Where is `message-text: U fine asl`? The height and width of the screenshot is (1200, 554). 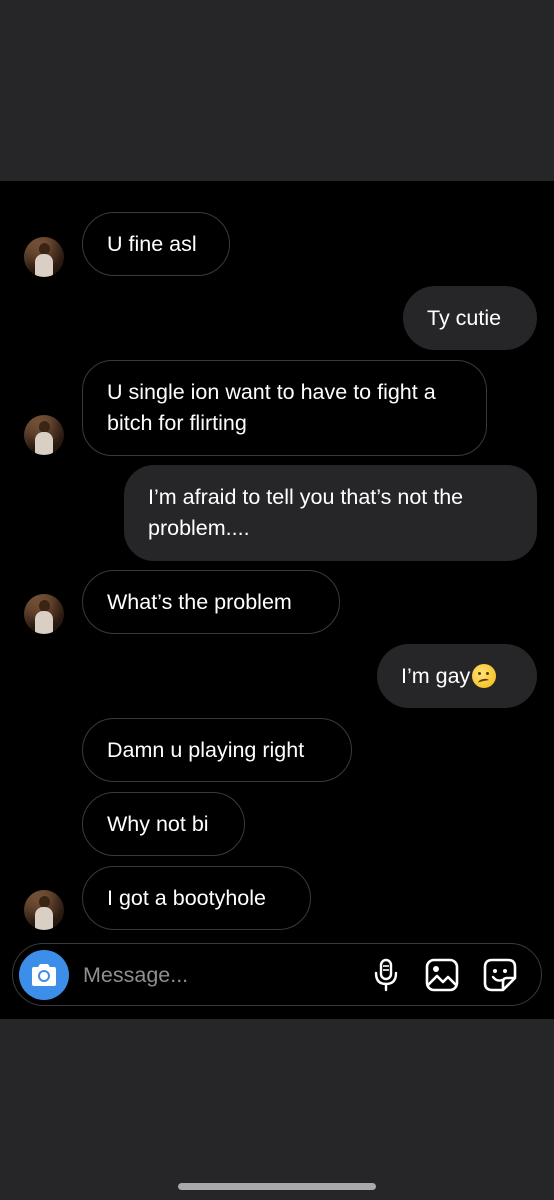 message-text: U fine asl is located at coordinates (152, 243).